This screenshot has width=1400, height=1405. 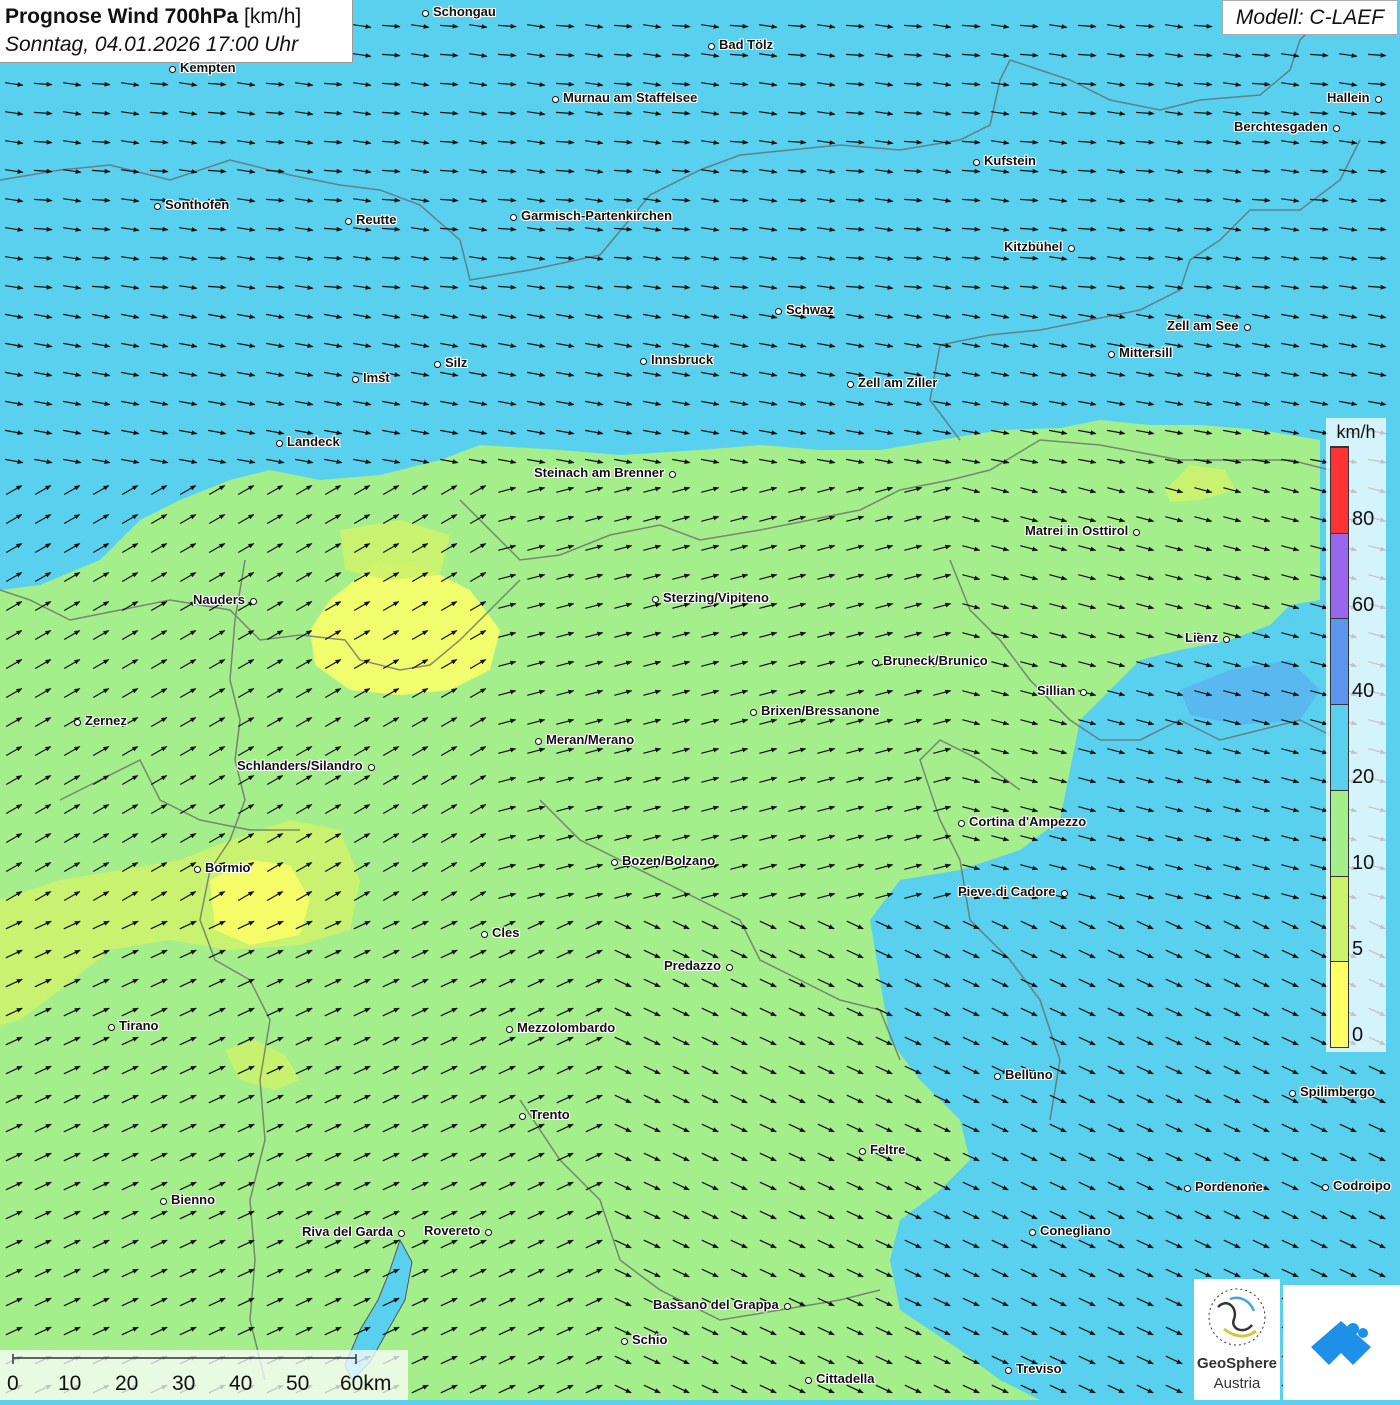 What do you see at coordinates (888, 1149) in the screenshot?
I see `city-label: Feltre` at bounding box center [888, 1149].